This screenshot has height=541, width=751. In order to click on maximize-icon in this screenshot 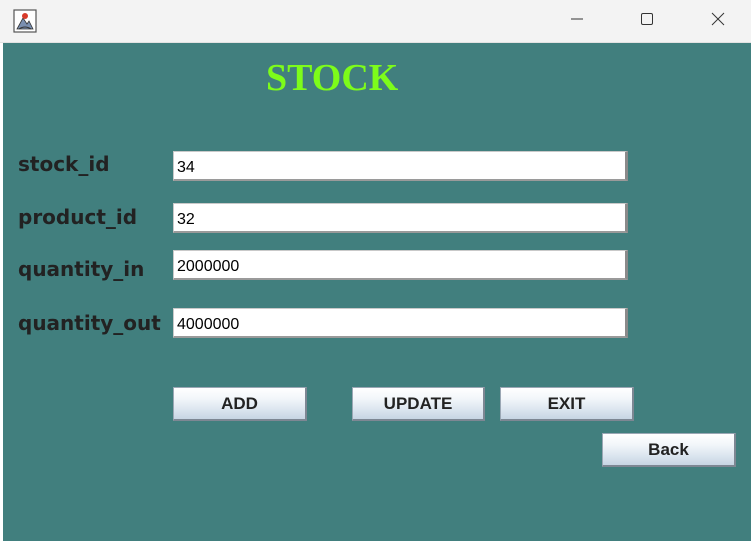, I will do `click(647, 21)`.